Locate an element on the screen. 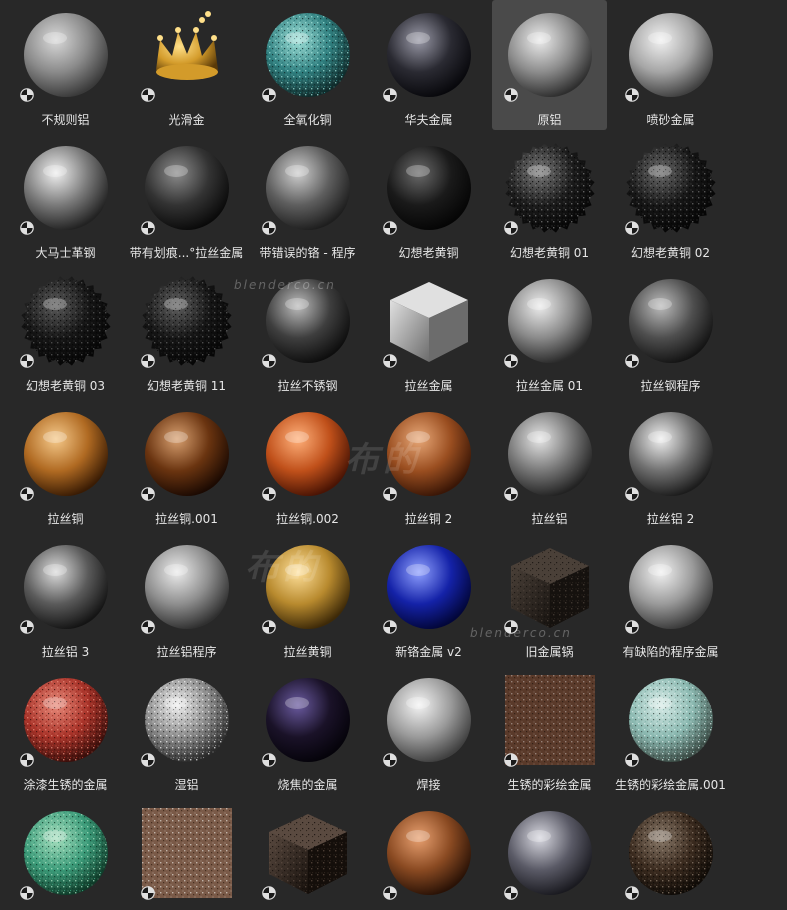  material-tile: 原铝 is located at coordinates (549, 65).